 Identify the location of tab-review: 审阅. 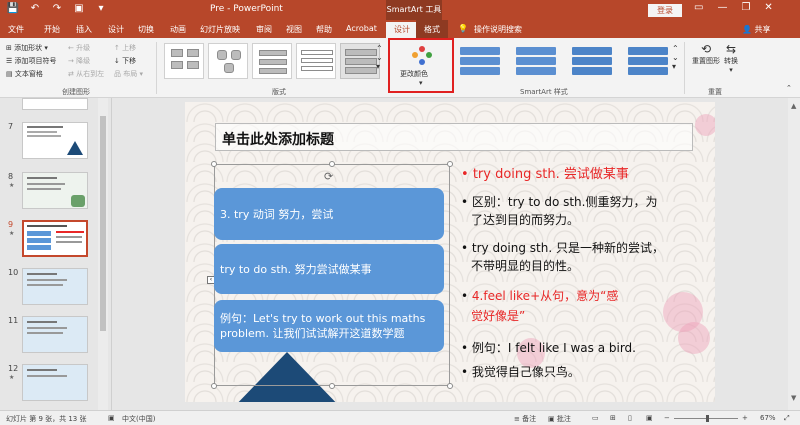
(264, 29).